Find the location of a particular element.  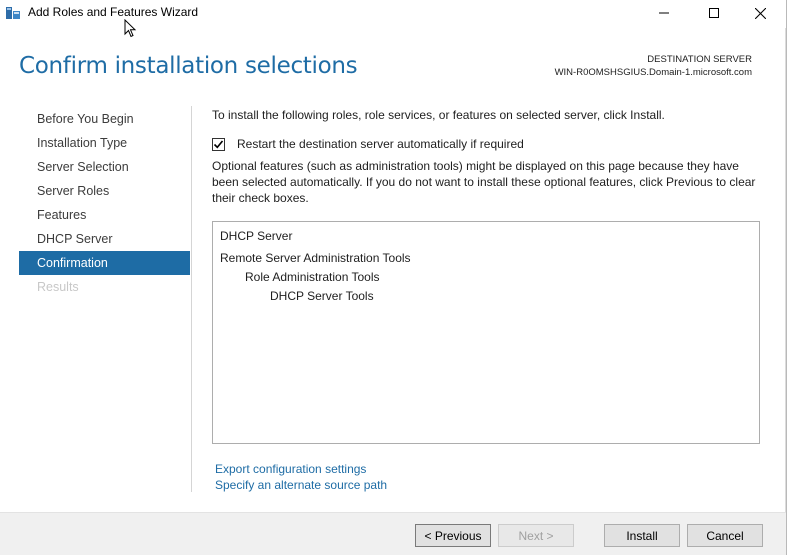

close-icon is located at coordinates (760, 13).